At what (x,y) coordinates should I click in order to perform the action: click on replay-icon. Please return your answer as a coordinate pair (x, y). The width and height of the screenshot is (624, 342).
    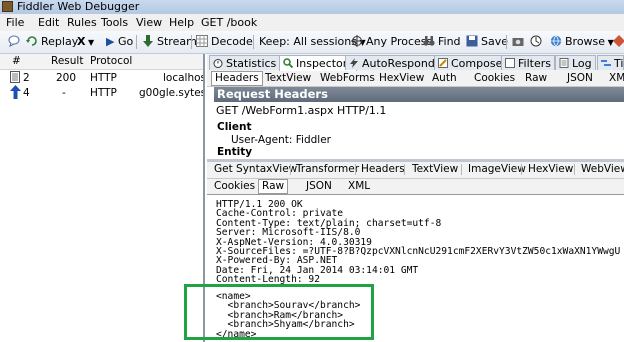
    Looking at the image, I should click on (31, 41).